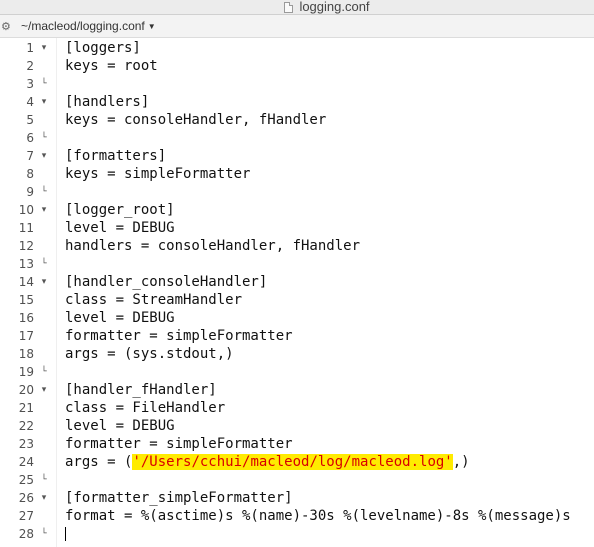 The image size is (594, 547). What do you see at coordinates (26, 336) in the screenshot?
I see `line-number: 17` at bounding box center [26, 336].